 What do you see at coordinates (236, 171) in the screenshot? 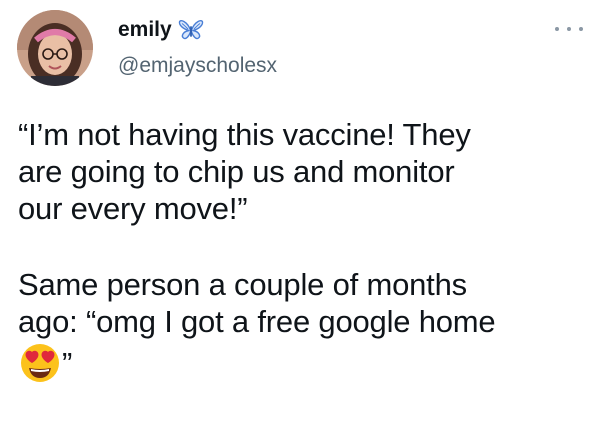
I see `tweet-line: are going to chip us and monitor` at bounding box center [236, 171].